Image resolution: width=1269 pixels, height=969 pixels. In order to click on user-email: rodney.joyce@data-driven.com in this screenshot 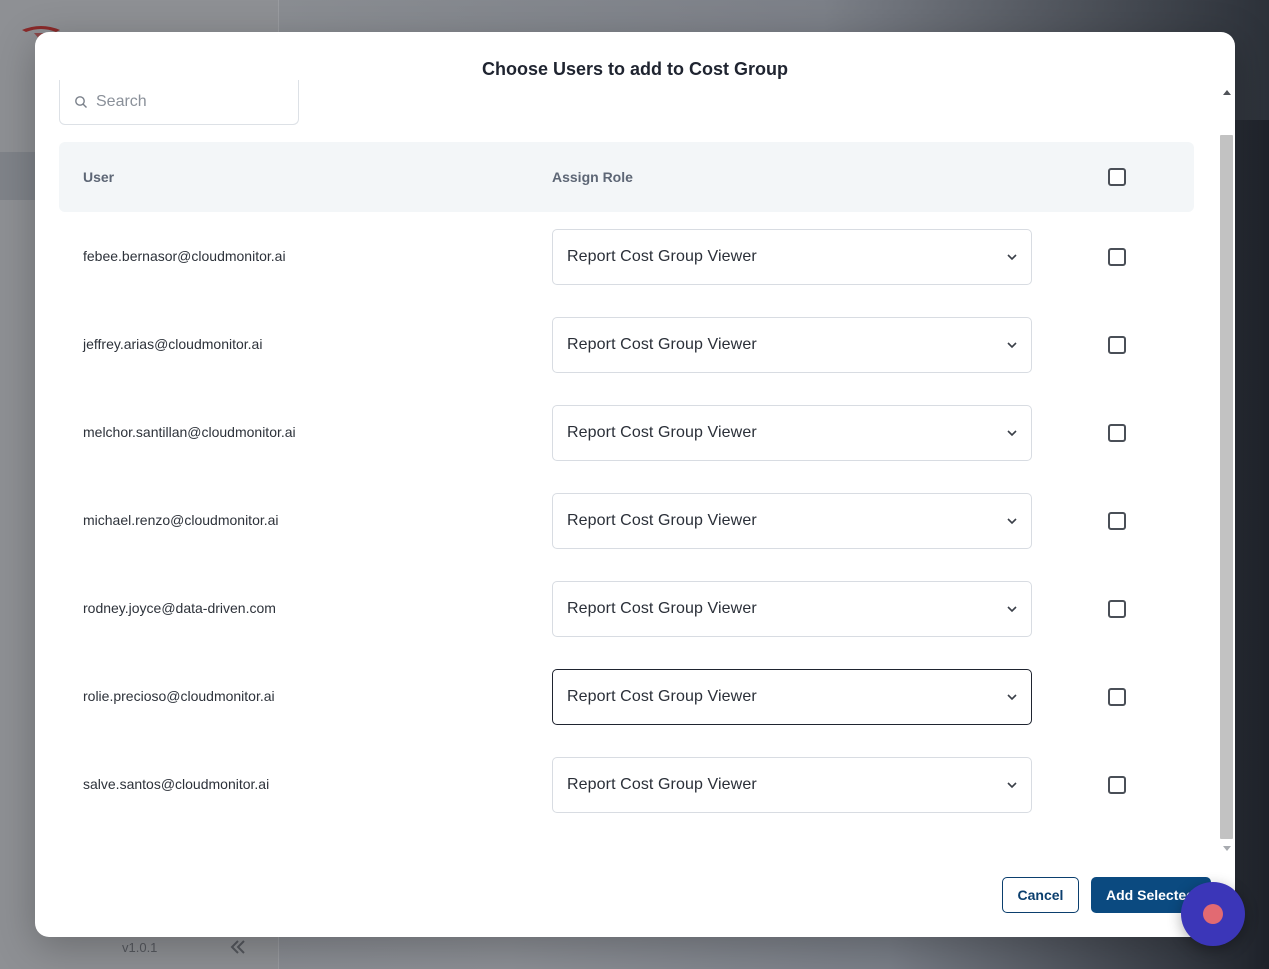, I will do `click(179, 608)`.